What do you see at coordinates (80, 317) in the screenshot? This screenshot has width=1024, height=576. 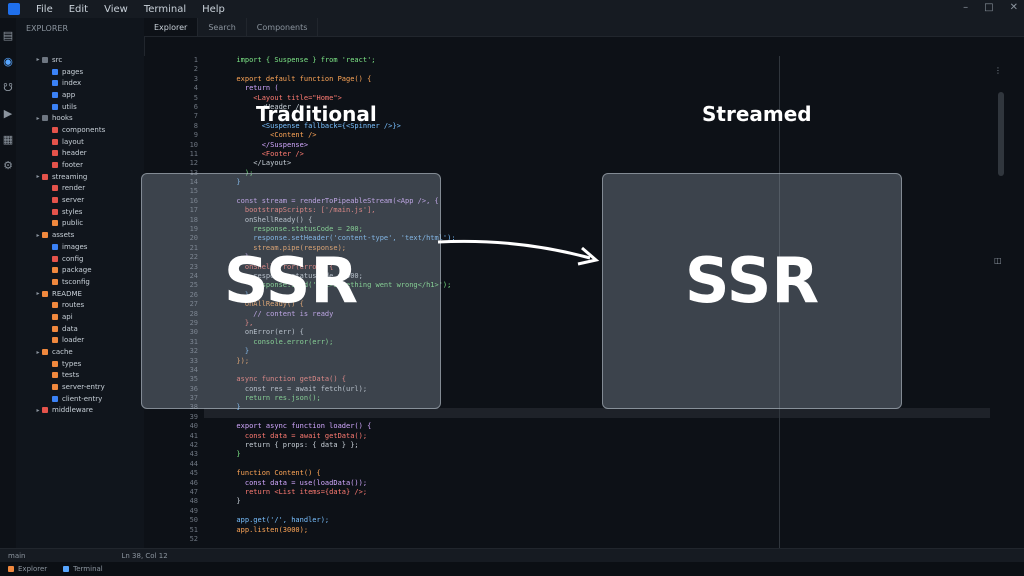 I see `file-tree-item: api` at bounding box center [80, 317].